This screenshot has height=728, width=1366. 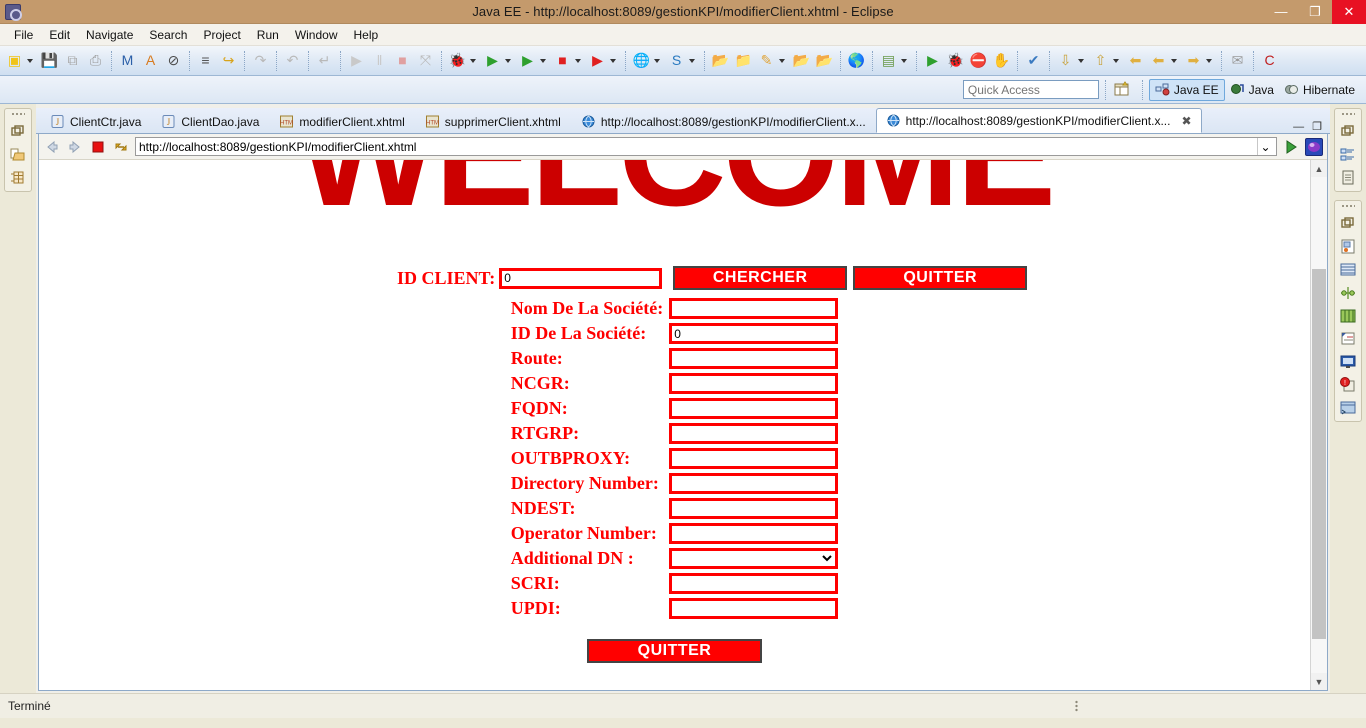 What do you see at coordinates (1348, 132) in the screenshot?
I see `restore-view-icon` at bounding box center [1348, 132].